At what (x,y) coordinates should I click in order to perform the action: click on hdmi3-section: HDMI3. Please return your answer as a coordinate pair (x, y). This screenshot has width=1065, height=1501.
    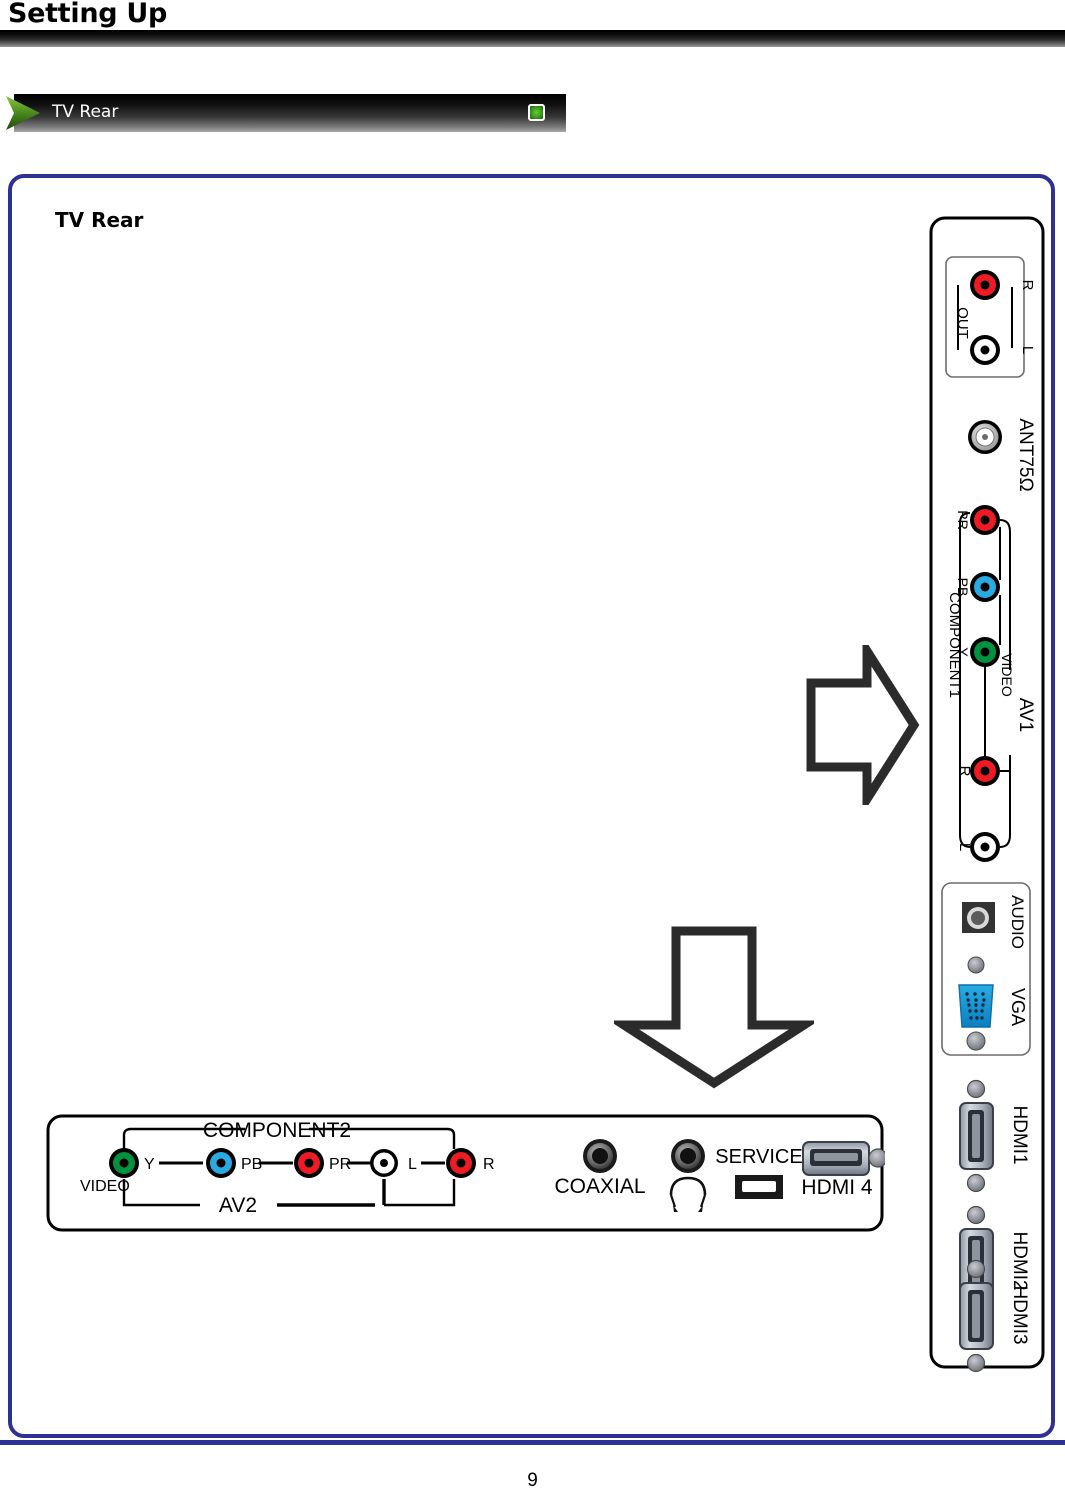
    Looking at the image, I should click on (994, 1316).